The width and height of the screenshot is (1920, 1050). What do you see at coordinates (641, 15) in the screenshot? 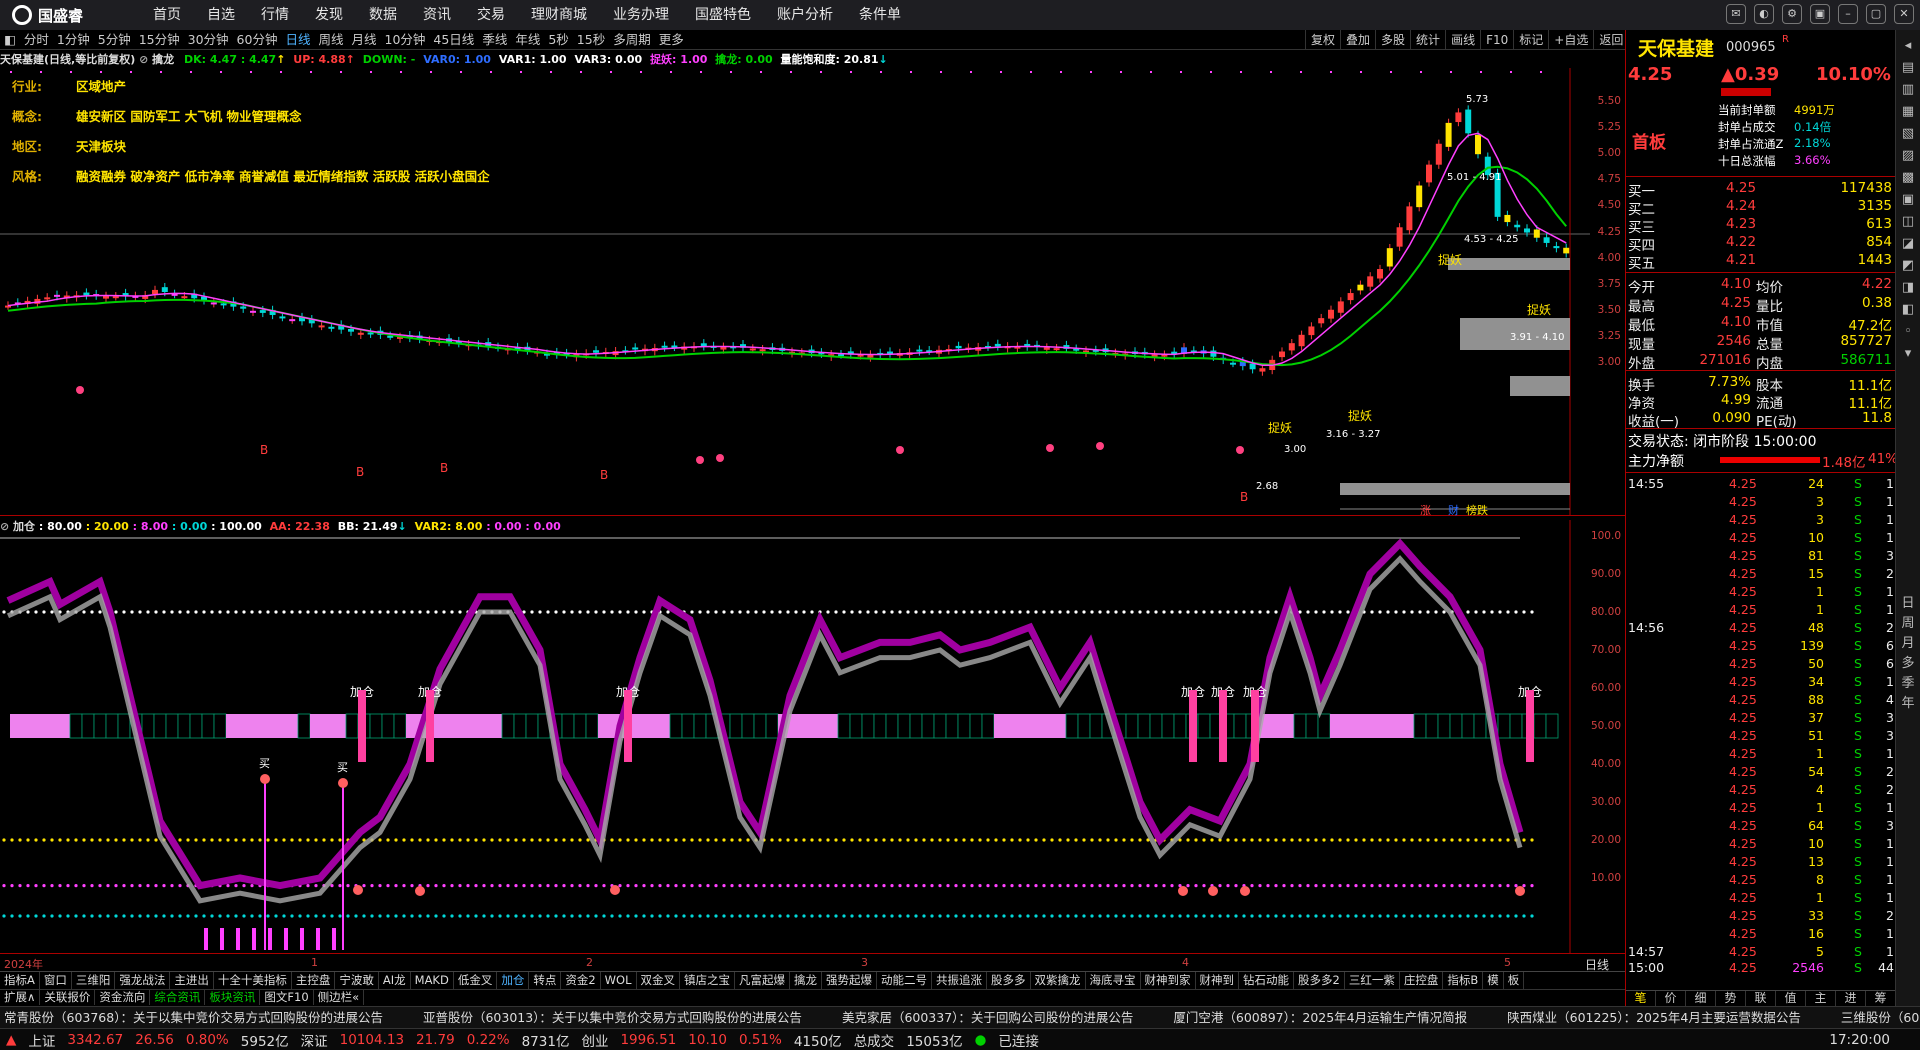
I see `menu-item: 业务办理` at bounding box center [641, 15].